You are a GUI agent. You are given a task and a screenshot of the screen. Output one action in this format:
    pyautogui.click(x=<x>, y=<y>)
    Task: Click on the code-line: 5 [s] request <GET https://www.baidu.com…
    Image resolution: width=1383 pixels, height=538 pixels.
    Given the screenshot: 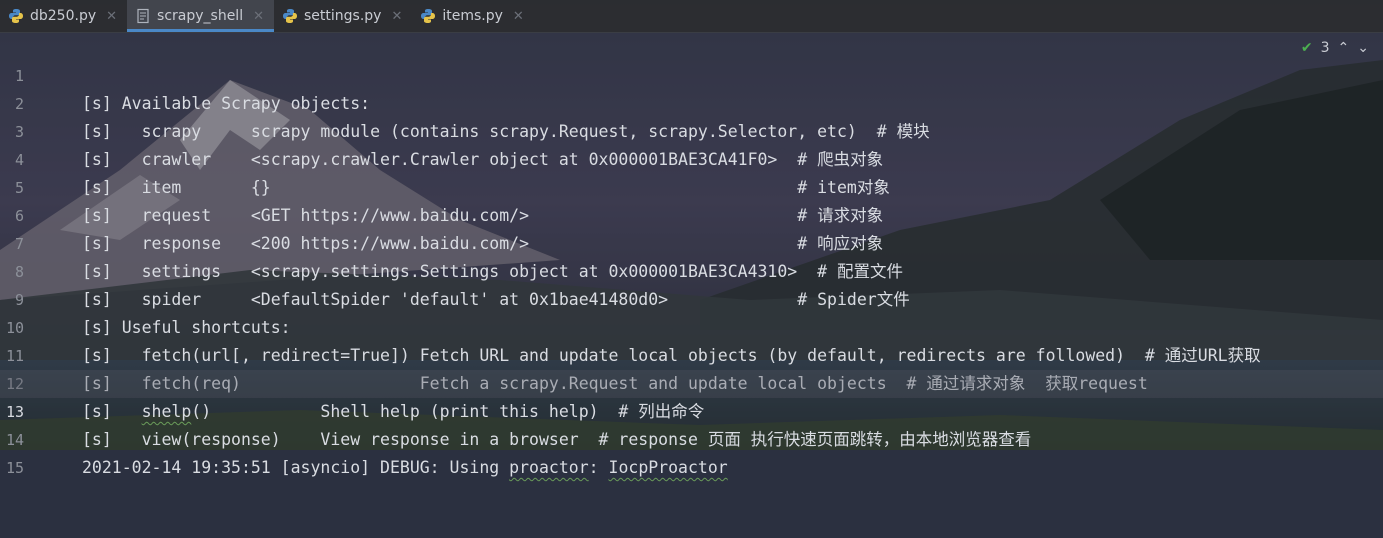 What is the action you would take?
    pyautogui.click(x=691, y=185)
    